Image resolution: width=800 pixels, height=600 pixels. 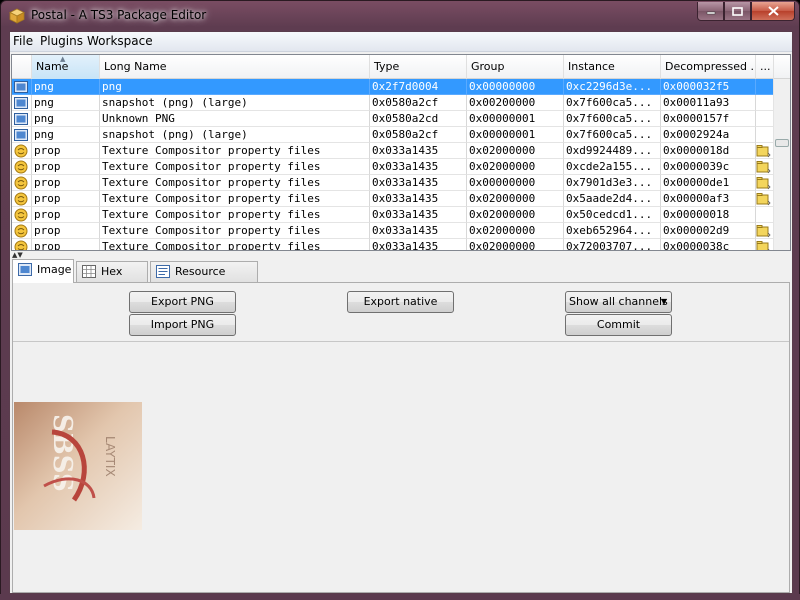 I want to click on close-icon, so click(x=773, y=11).